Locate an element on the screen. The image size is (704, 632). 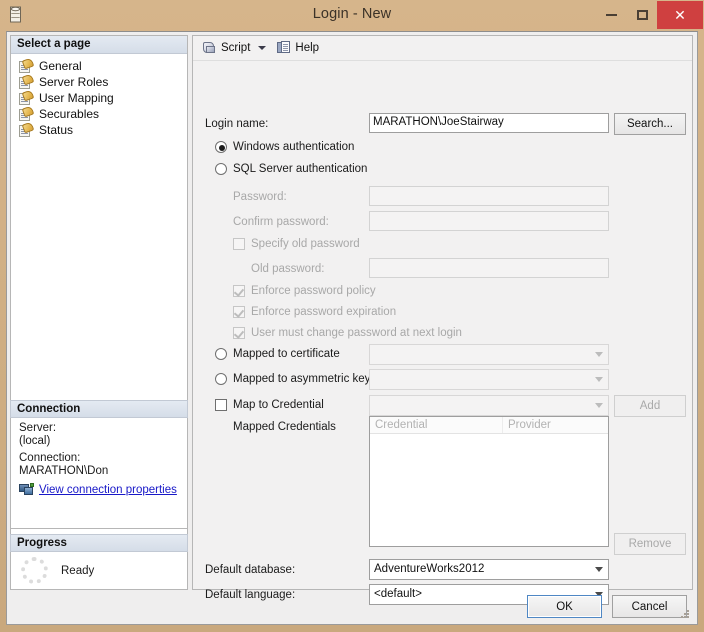
mapped-to-certificate-label: Mapped to certificate is located at coordinates (286, 354).